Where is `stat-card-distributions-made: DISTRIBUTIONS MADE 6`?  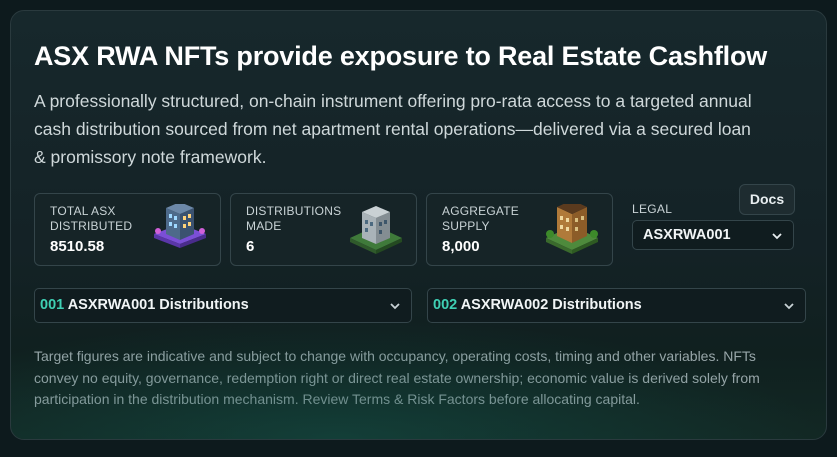
stat-card-distributions-made: DISTRIBUTIONS MADE 6 is located at coordinates (323, 229).